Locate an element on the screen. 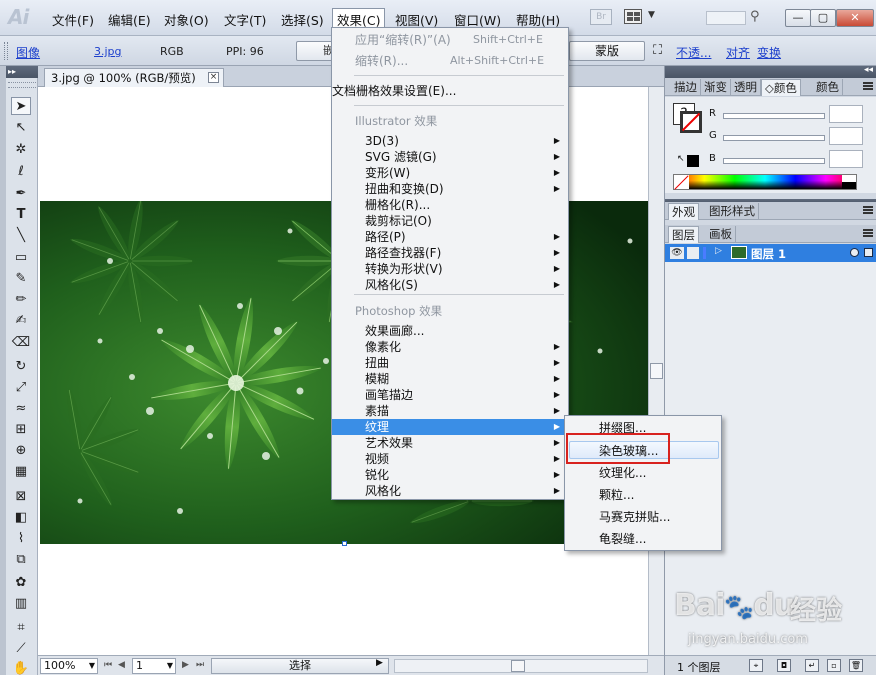 The height and width of the screenshot is (675, 876). menu-item-photoshop-7: 艺术效果 ▶ is located at coordinates (450, 443).